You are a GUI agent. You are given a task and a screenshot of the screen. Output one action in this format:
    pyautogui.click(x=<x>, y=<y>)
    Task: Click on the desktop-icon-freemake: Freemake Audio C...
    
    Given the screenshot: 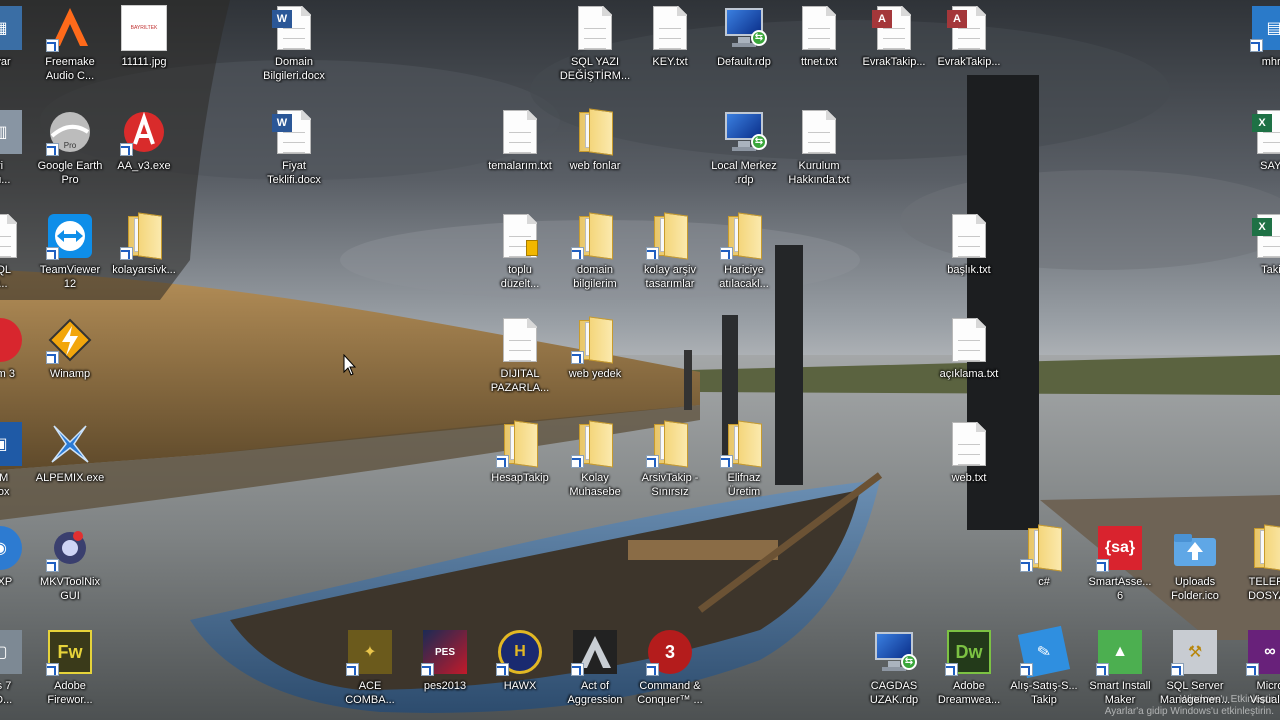 What is the action you would take?
    pyautogui.click(x=70, y=43)
    